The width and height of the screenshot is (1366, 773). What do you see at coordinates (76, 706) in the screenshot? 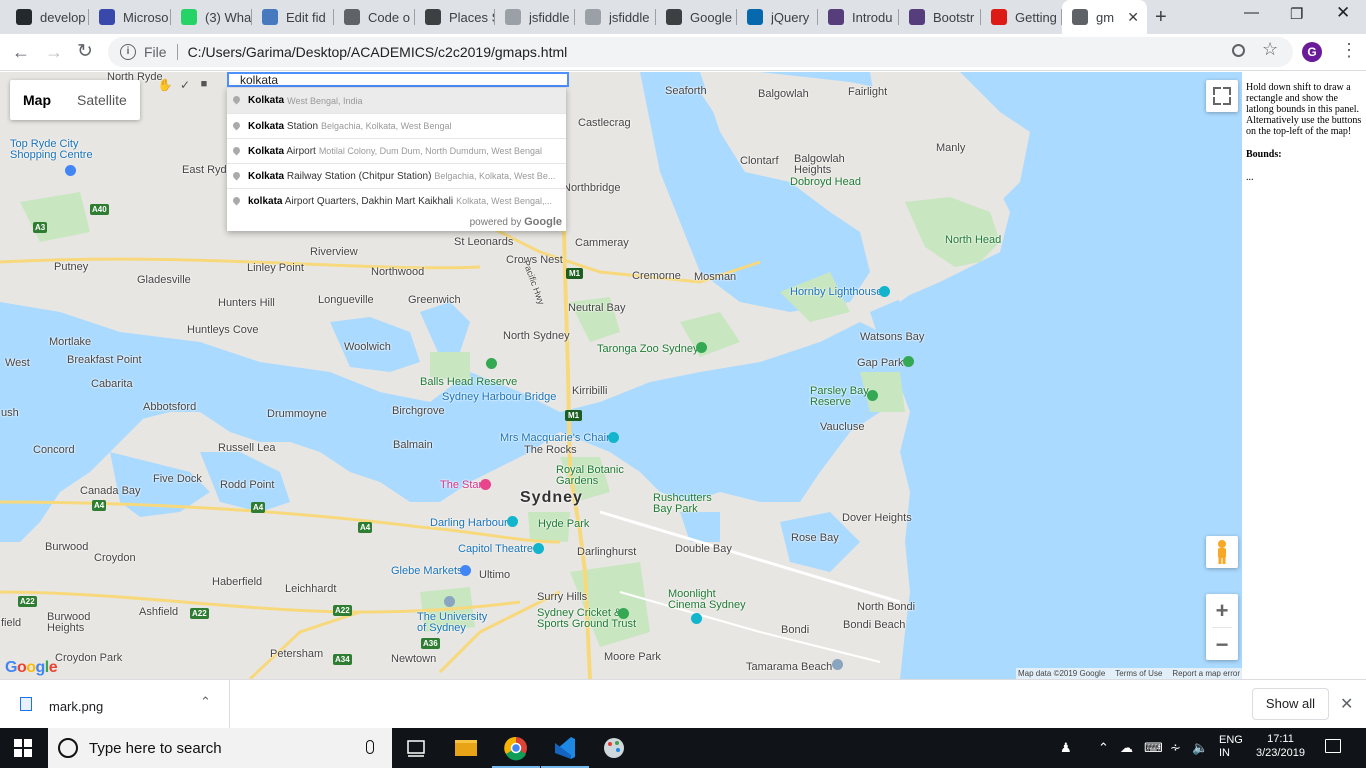
I see `download-filename: mark.png` at bounding box center [76, 706].